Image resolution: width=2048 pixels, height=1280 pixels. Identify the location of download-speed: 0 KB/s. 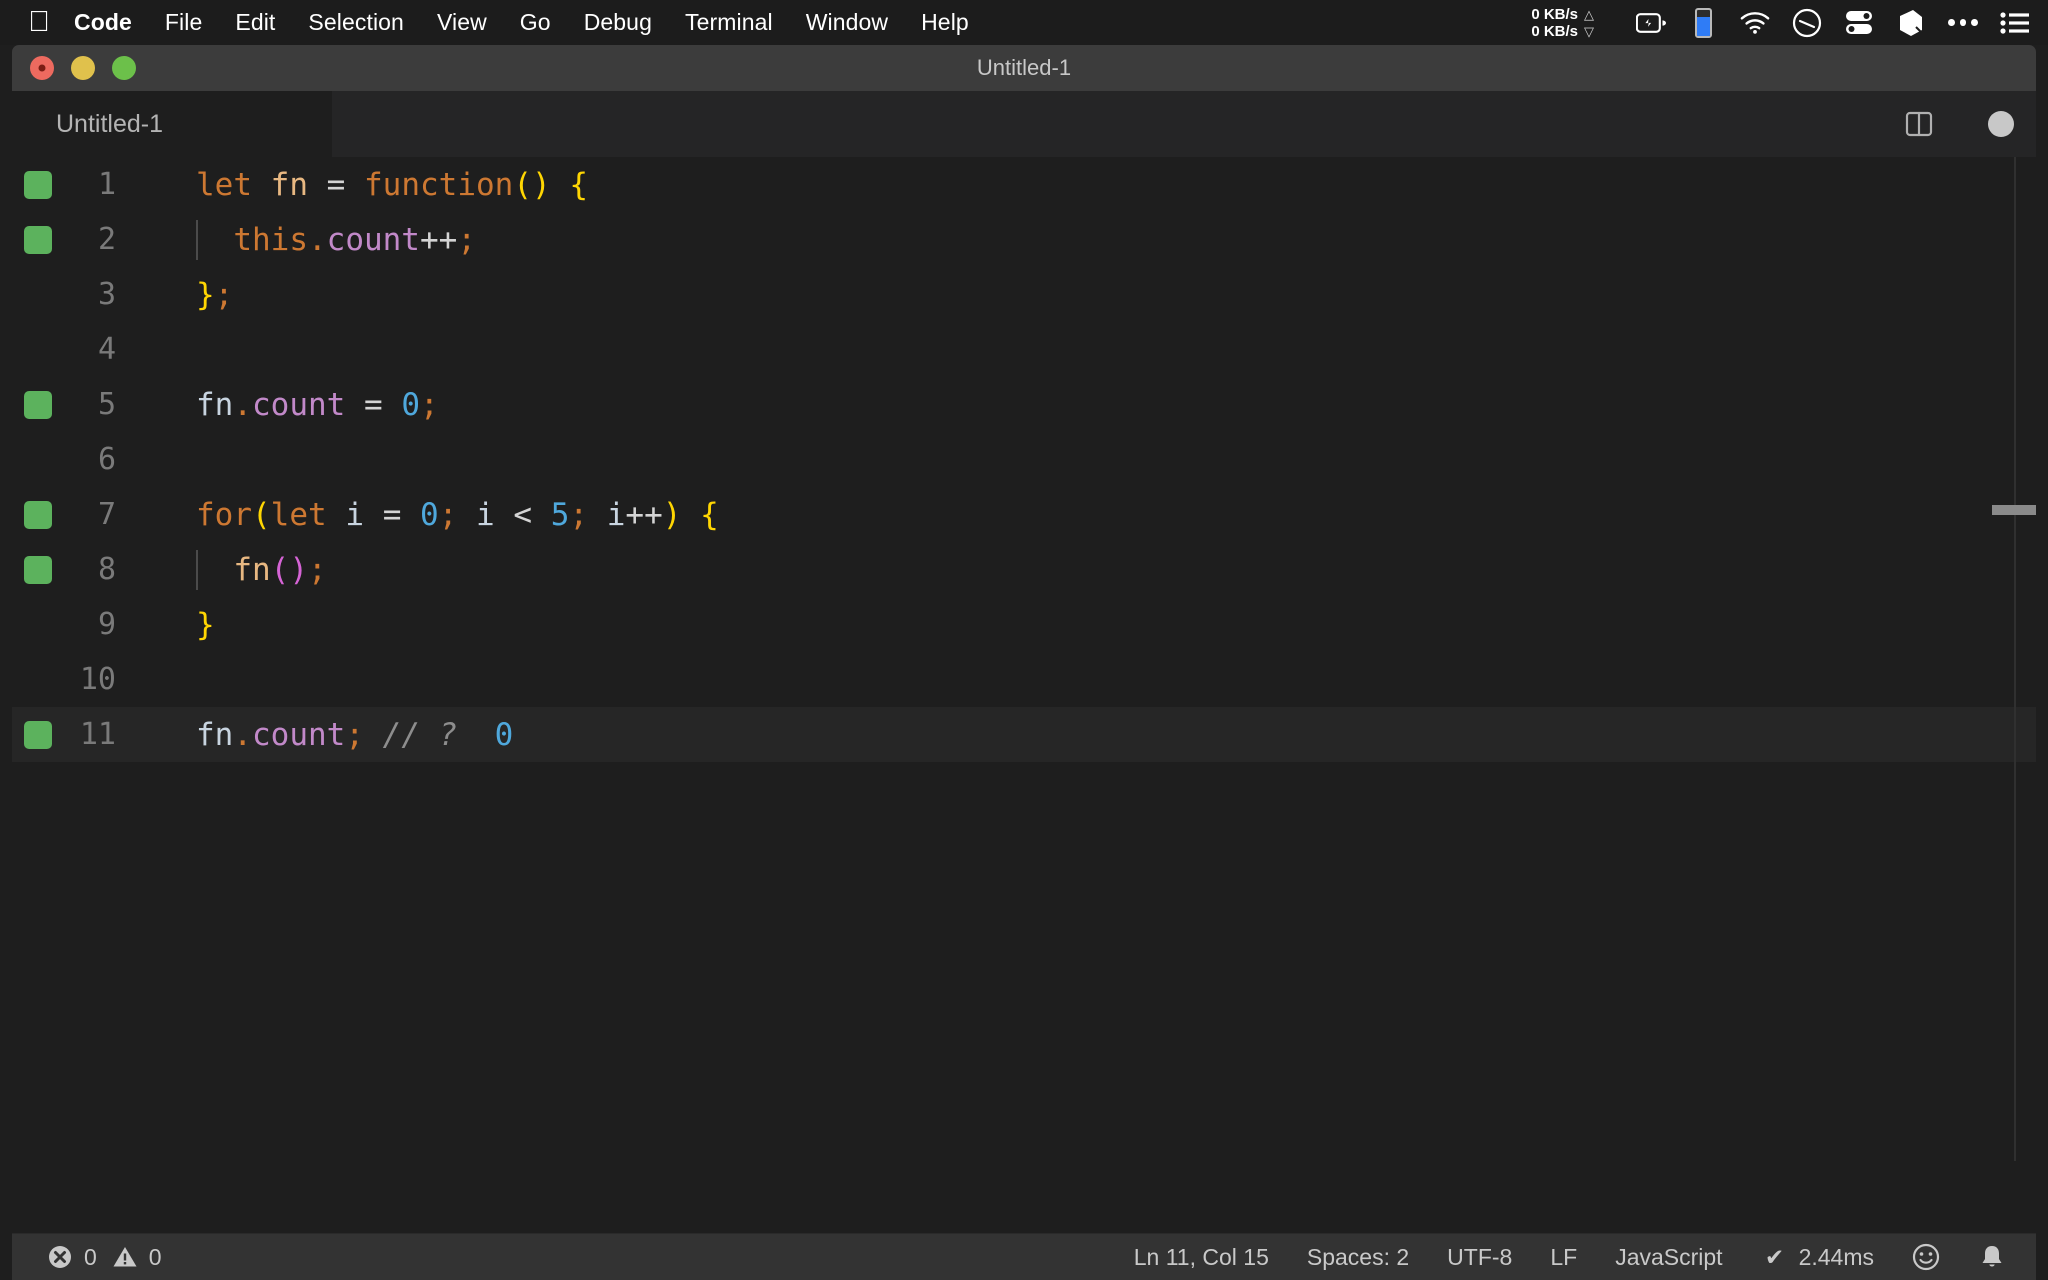
(1554, 31).